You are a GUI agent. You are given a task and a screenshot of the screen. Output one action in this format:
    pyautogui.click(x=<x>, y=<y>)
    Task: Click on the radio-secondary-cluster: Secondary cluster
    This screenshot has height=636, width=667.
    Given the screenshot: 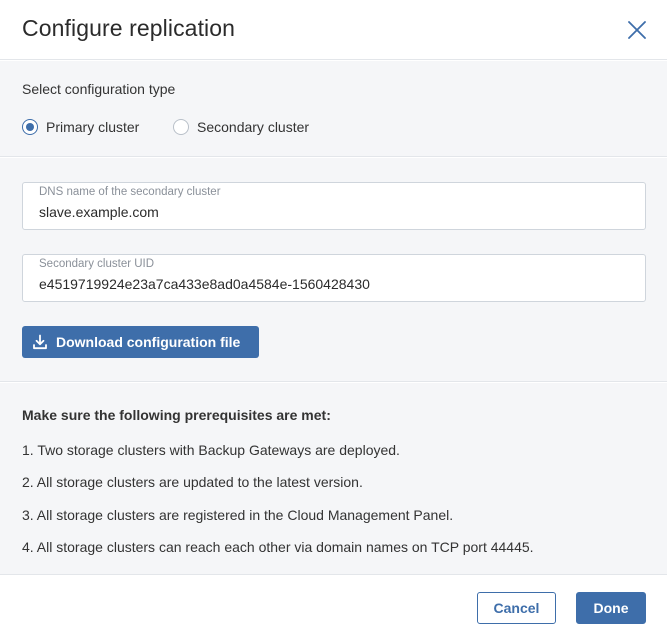 What is the action you would take?
    pyautogui.click(x=241, y=127)
    